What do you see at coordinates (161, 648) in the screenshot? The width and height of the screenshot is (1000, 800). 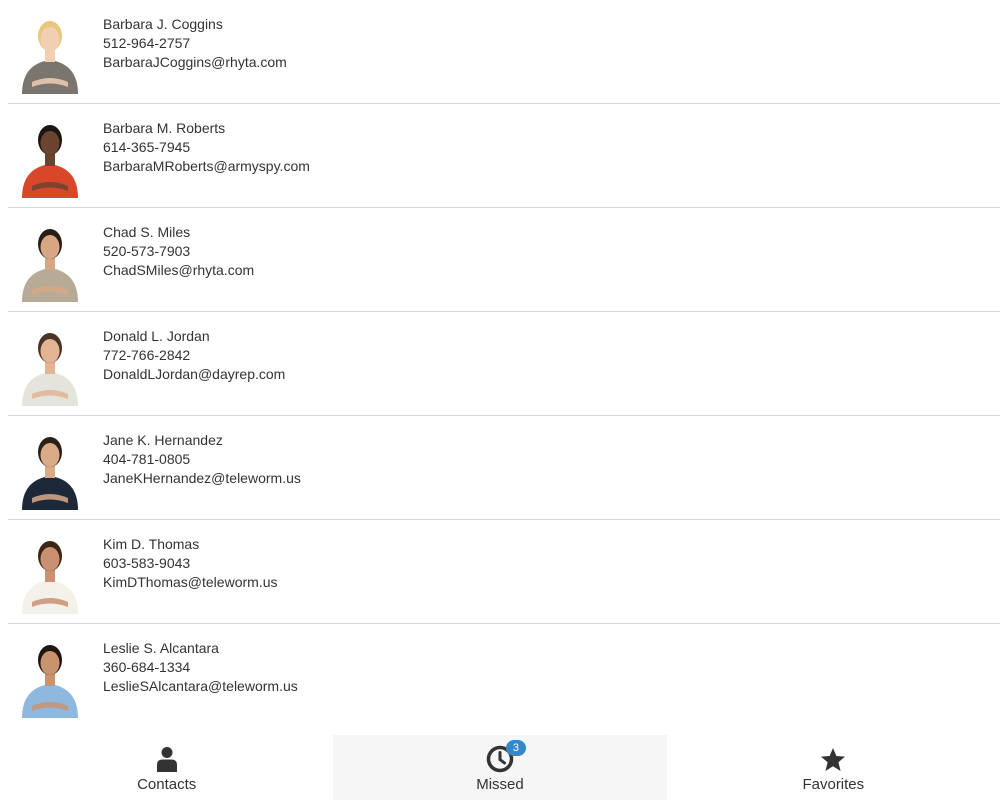 I see `contact-name: Leslie S. Alcantara` at bounding box center [161, 648].